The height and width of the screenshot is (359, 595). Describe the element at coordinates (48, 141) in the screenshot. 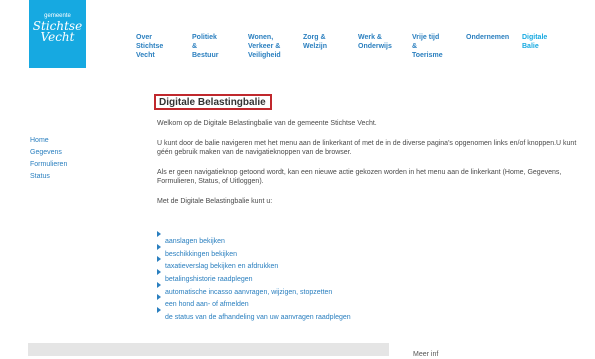

I see `sidebar-item-home: Home` at that location.